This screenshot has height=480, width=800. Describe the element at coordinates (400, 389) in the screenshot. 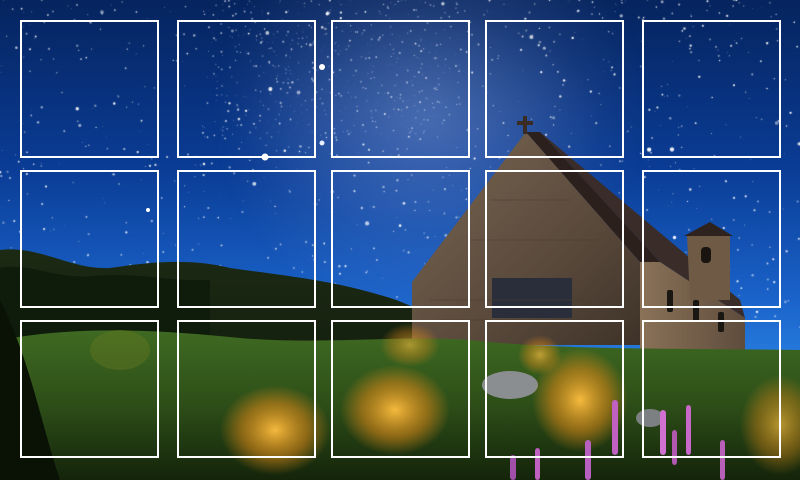

I see `grid-tile-r3-c3` at that location.